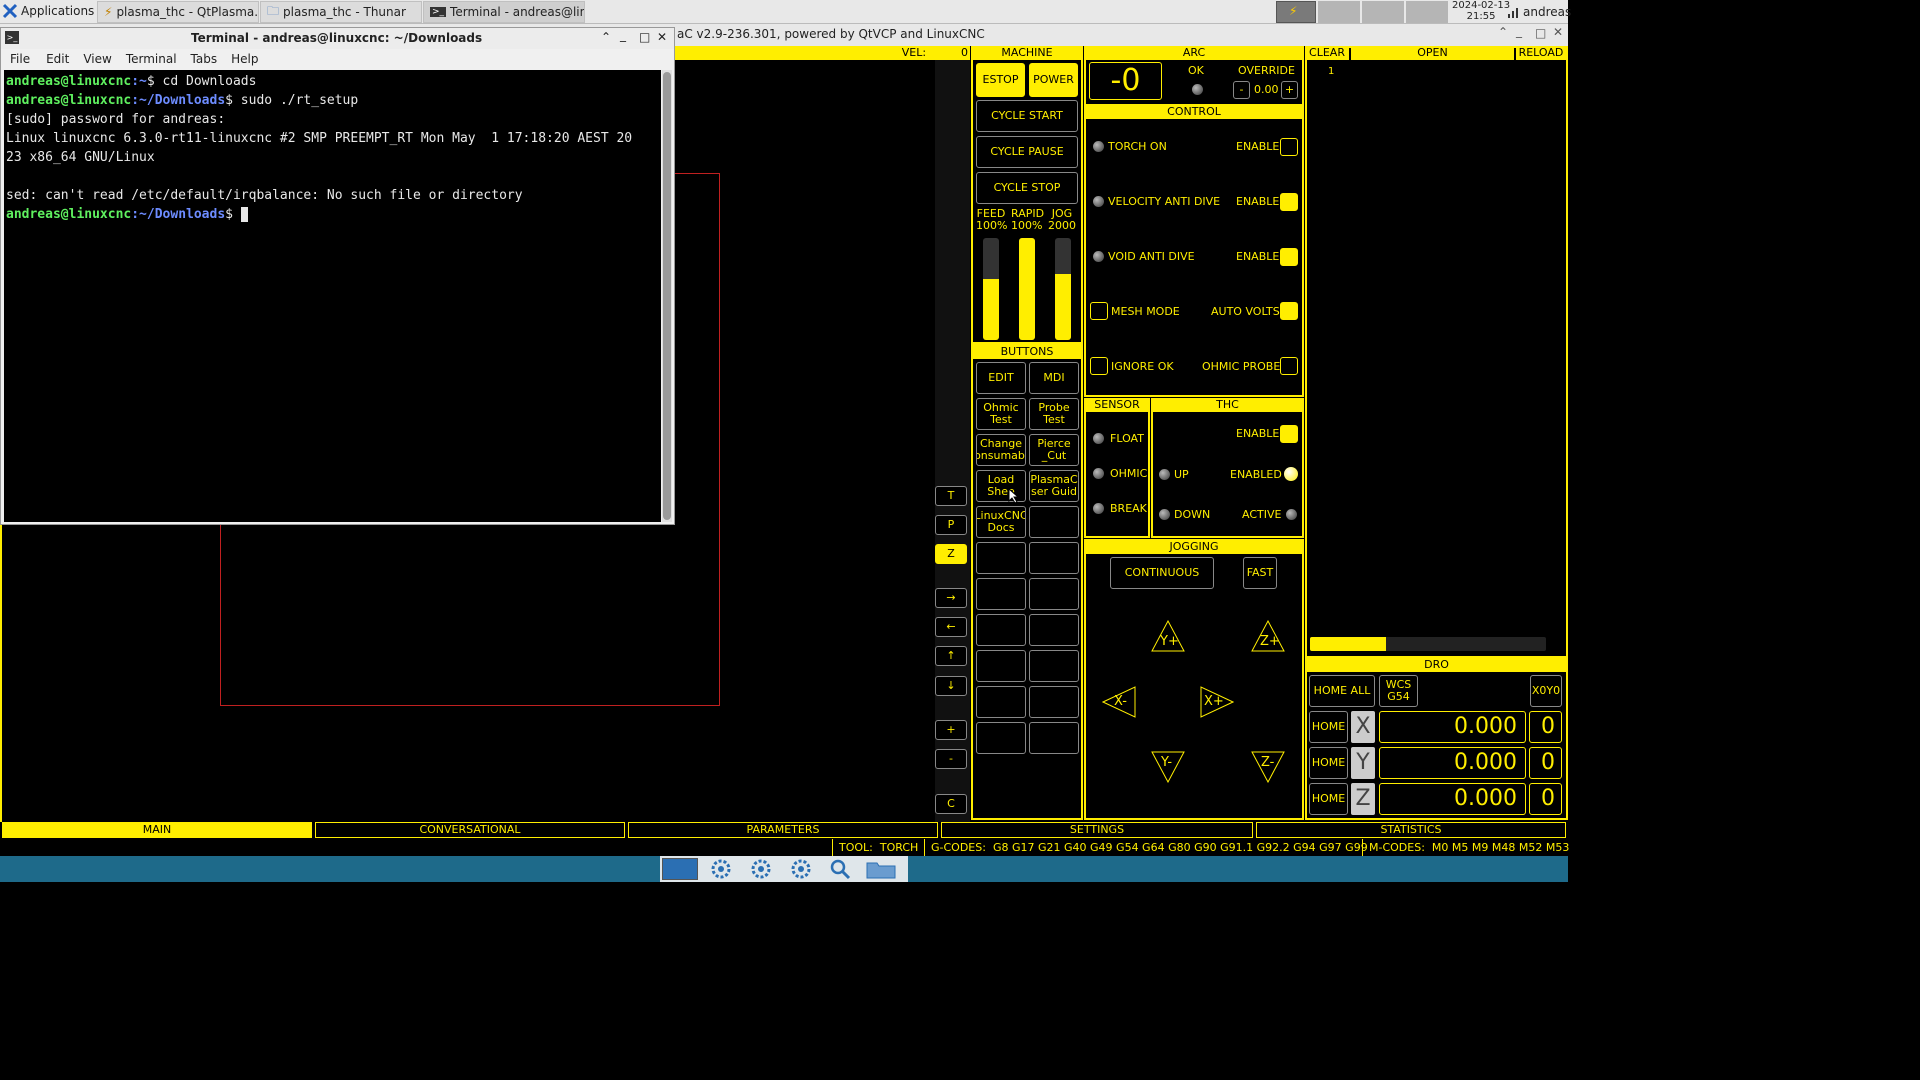 The width and height of the screenshot is (1920, 1080). I want to click on jog-x-minus-button: X-, so click(1118, 702).